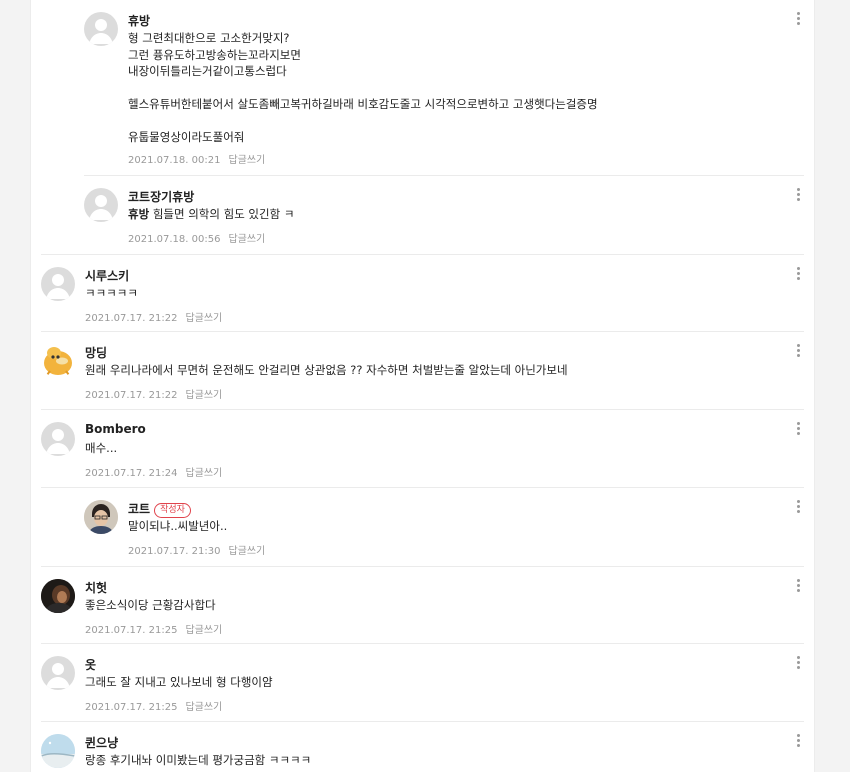  What do you see at coordinates (179, 682) in the screenshot?
I see `comment-text: 그래도 잘 지내고 있나보네 형 다행이얌` at bounding box center [179, 682].